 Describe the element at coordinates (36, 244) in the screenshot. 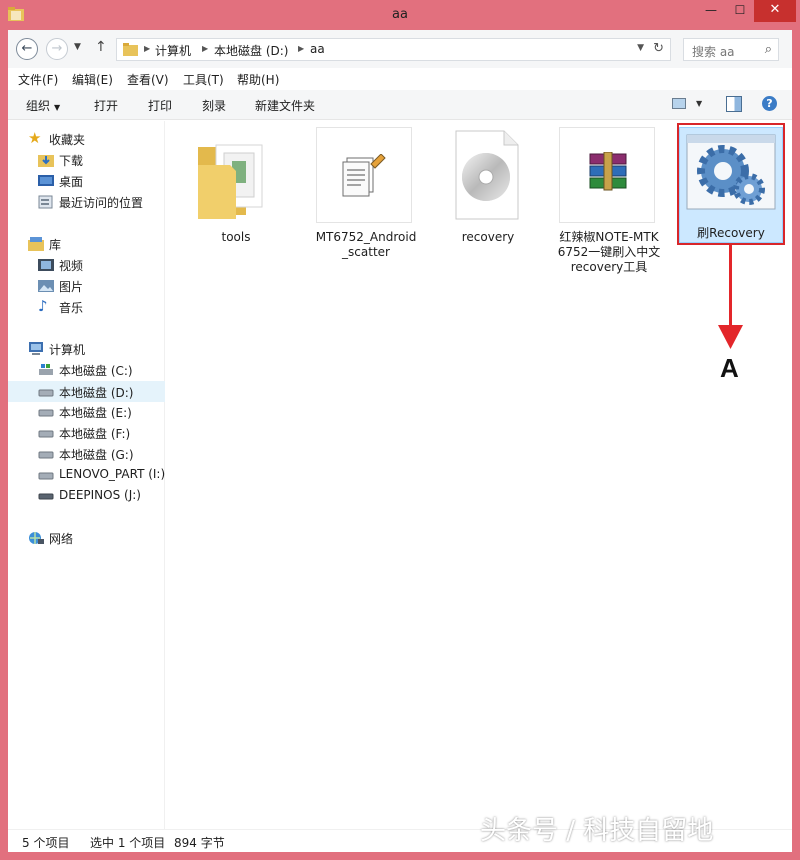

I see `libraries-icon` at that location.